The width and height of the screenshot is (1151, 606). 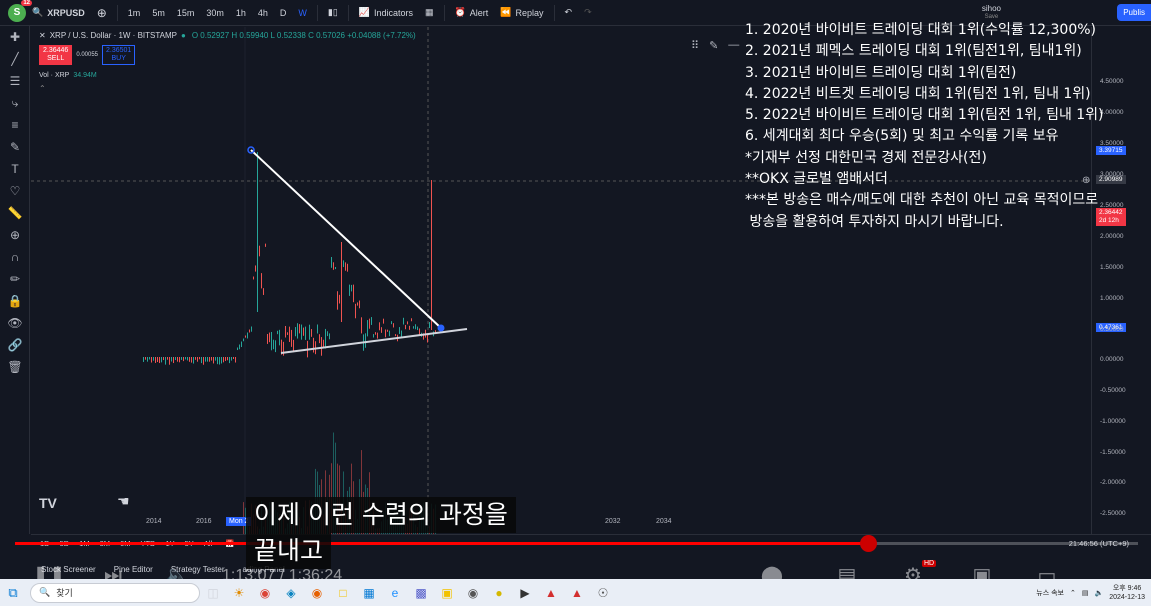 What do you see at coordinates (38, 12) in the screenshot?
I see `search-icon: 🔍` at bounding box center [38, 12].